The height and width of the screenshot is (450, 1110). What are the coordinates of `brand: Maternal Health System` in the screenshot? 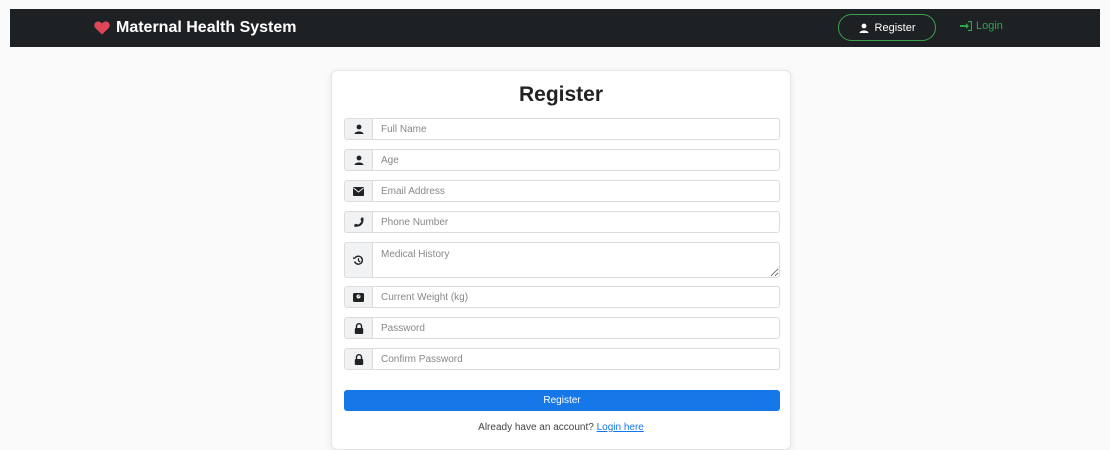 It's located at (195, 28).